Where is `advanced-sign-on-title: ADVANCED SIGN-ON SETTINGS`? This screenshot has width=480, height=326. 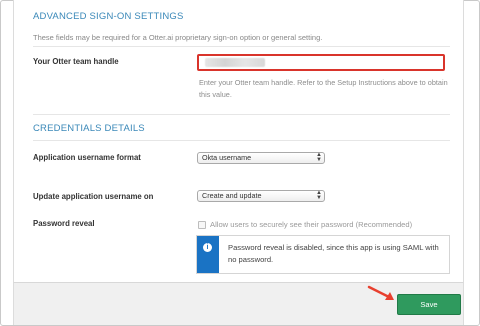 advanced-sign-on-title: ADVANCED SIGN-ON SETTINGS is located at coordinates (108, 16).